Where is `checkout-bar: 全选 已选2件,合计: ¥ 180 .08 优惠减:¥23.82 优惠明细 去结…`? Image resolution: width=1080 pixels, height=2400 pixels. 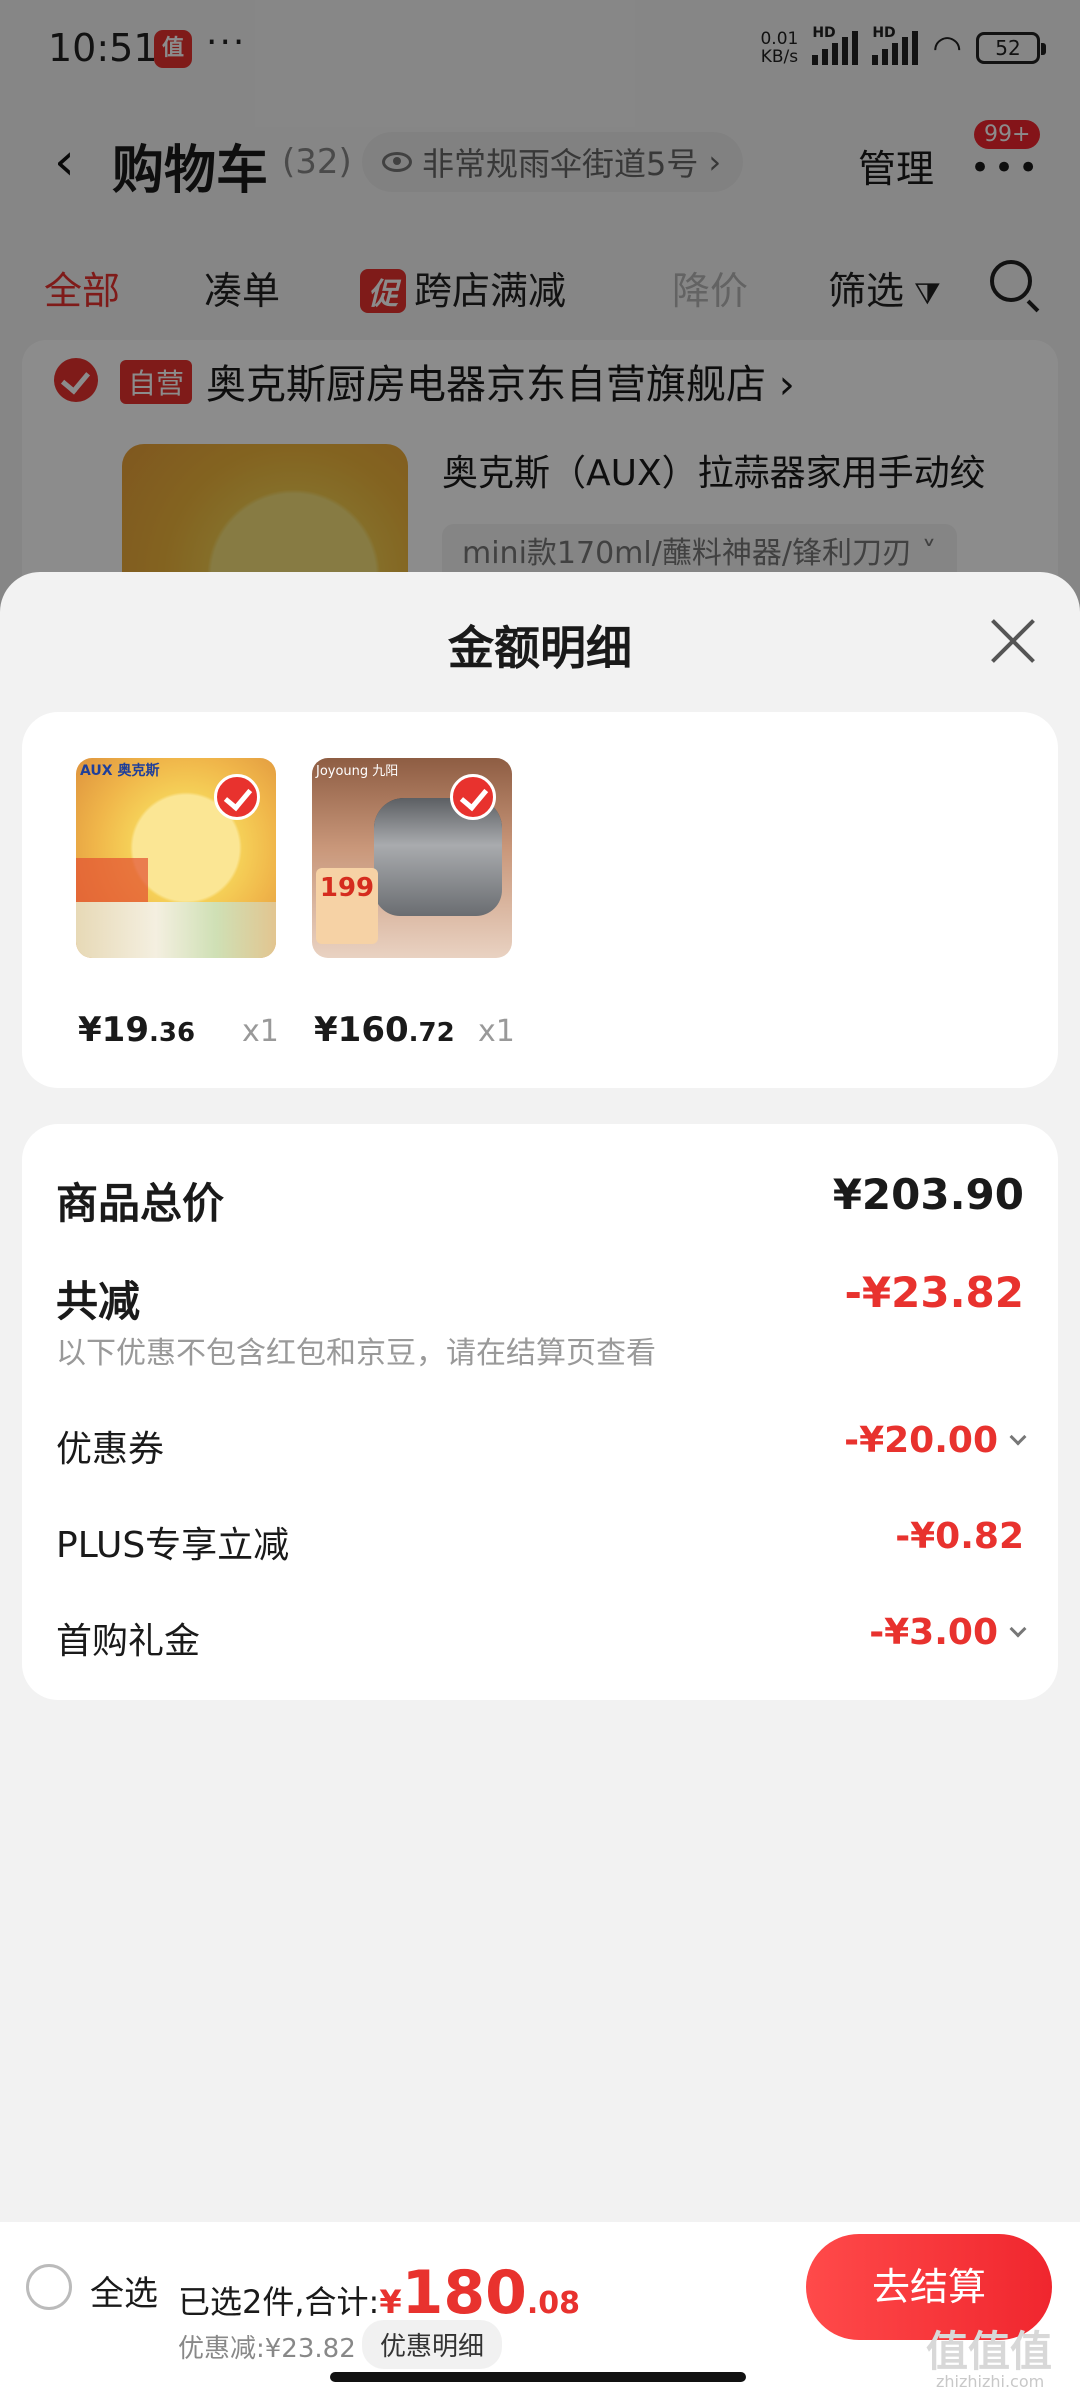
checkout-bar: 全选 已选2件,合计: ¥ 180 .08 优惠减:¥23.82 优惠明细 去结… is located at coordinates (540, 2311).